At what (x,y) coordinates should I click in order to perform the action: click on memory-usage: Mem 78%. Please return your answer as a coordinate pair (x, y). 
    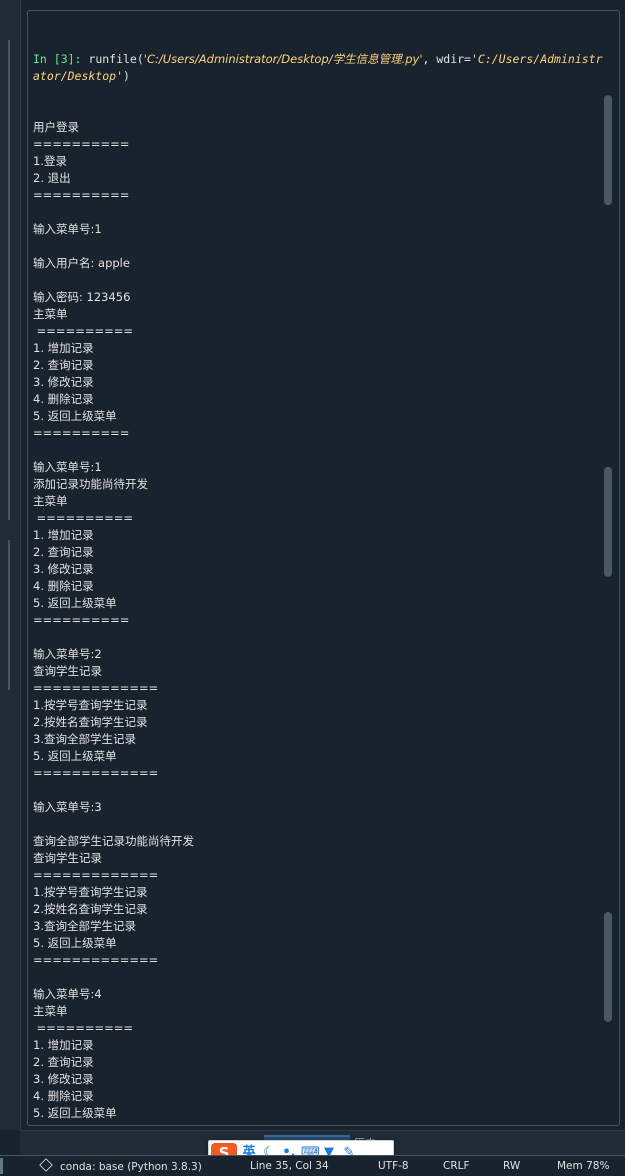
    Looking at the image, I should click on (583, 1166).